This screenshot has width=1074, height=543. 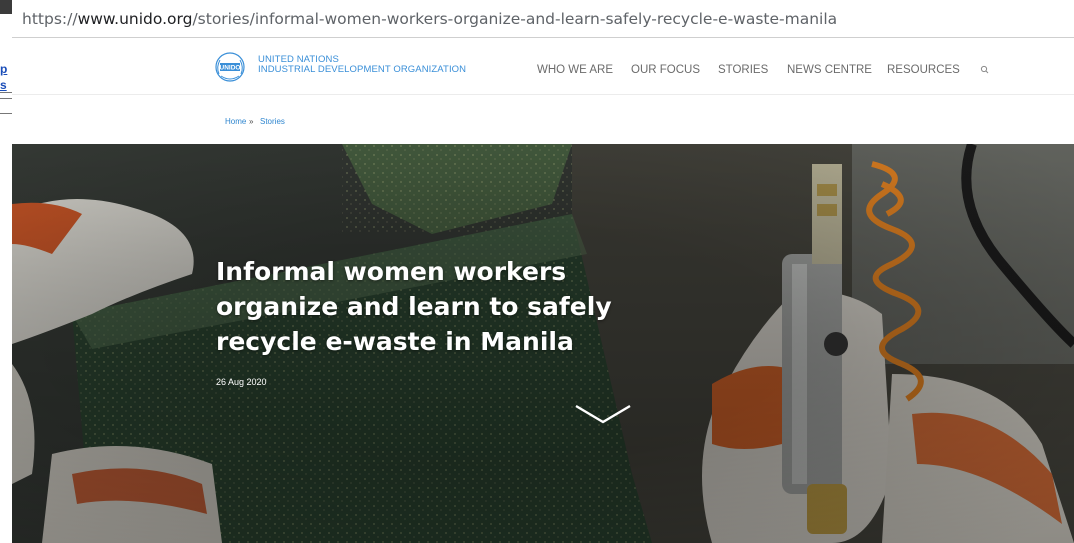 What do you see at coordinates (985, 70) in the screenshot?
I see `search-icon` at bounding box center [985, 70].